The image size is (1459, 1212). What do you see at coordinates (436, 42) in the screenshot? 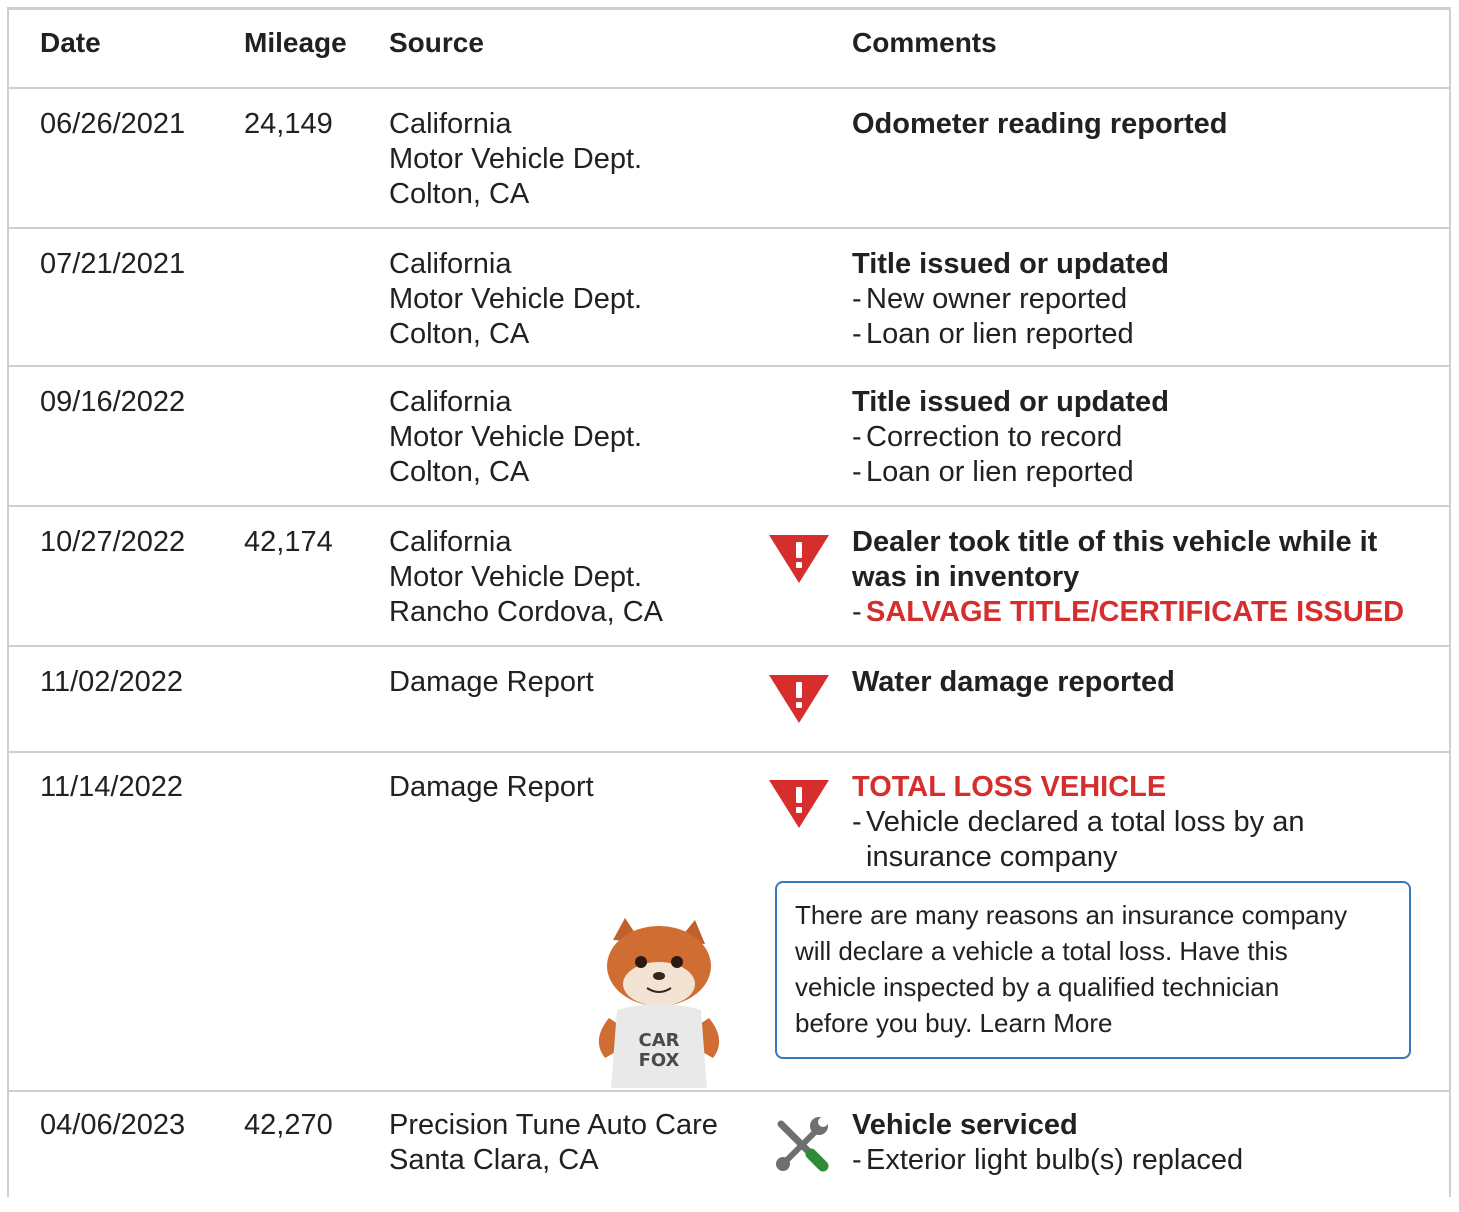
I see `header-source: Source` at bounding box center [436, 42].